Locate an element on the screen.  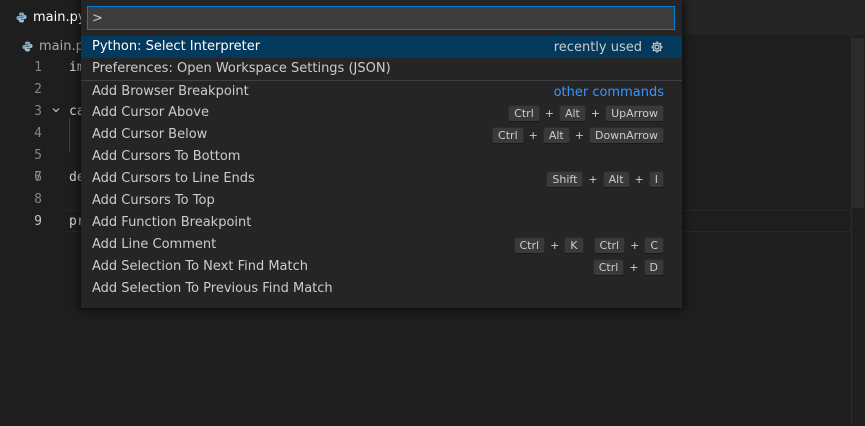
command-input is located at coordinates (383, 18).